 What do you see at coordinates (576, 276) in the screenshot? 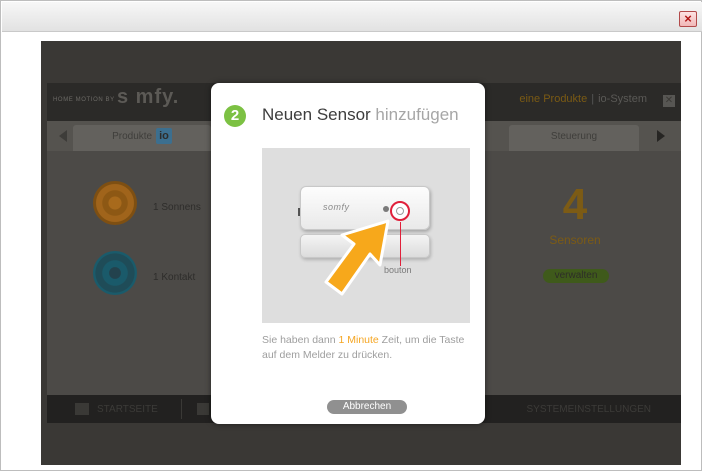
I see `manage-sensors-button: verwalten` at bounding box center [576, 276].